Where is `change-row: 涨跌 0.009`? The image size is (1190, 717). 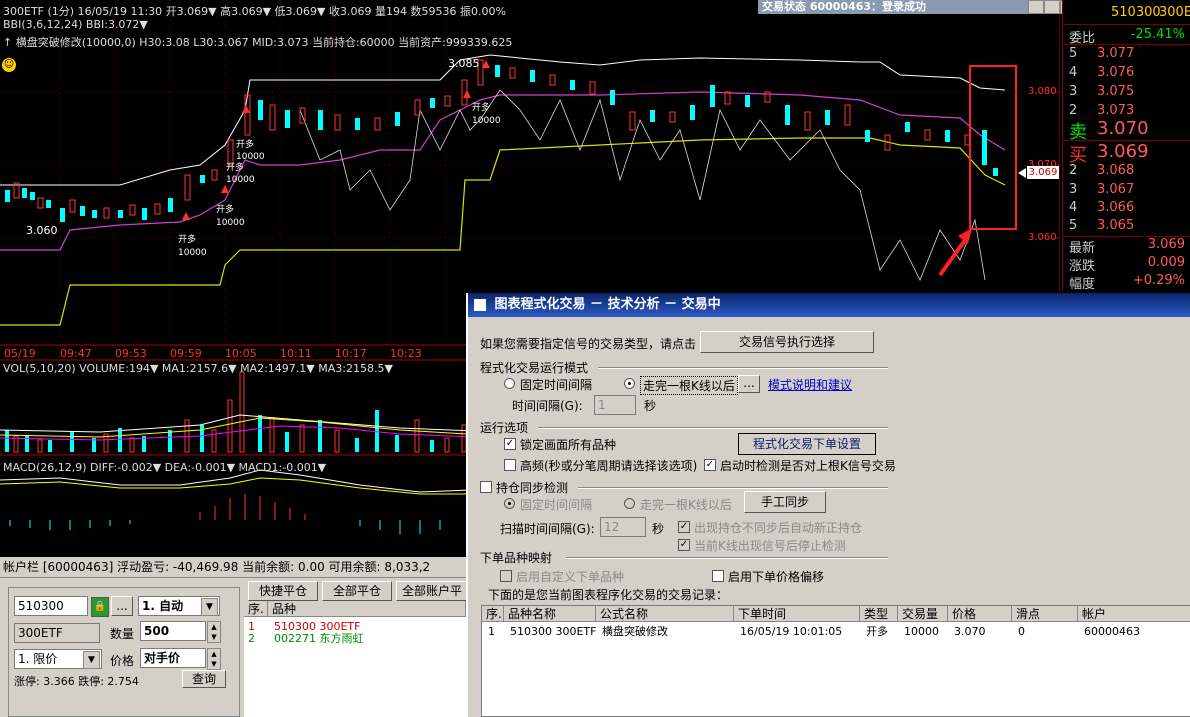 change-row: 涨跌 0.009 is located at coordinates (1127, 264).